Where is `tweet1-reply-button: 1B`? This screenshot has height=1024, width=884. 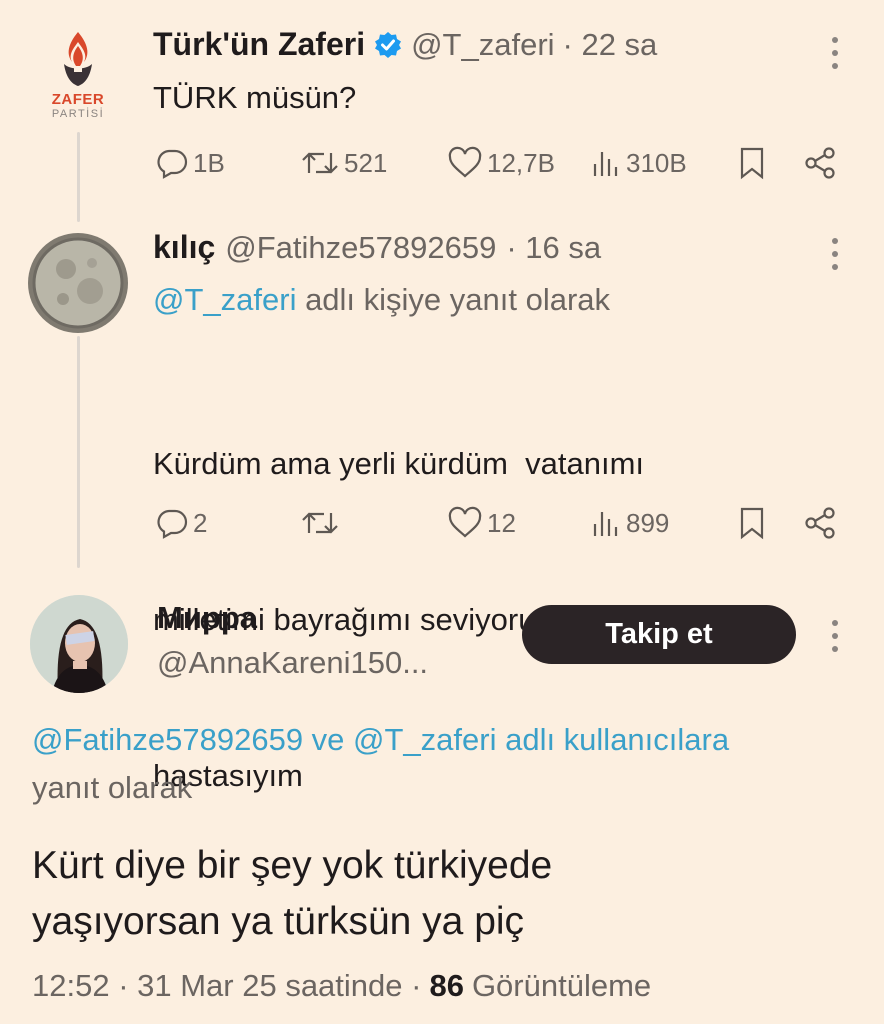
tweet1-reply-button: 1B is located at coordinates (190, 163).